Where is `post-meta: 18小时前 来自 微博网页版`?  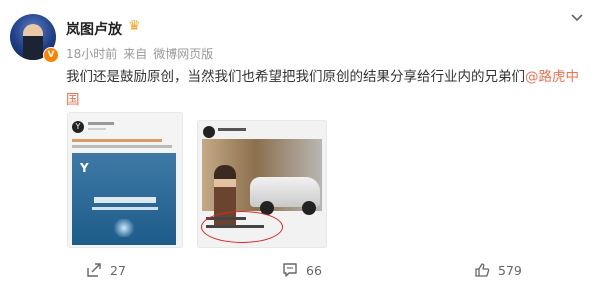 post-meta: 18小时前 来自 微博网页版 is located at coordinates (142, 53).